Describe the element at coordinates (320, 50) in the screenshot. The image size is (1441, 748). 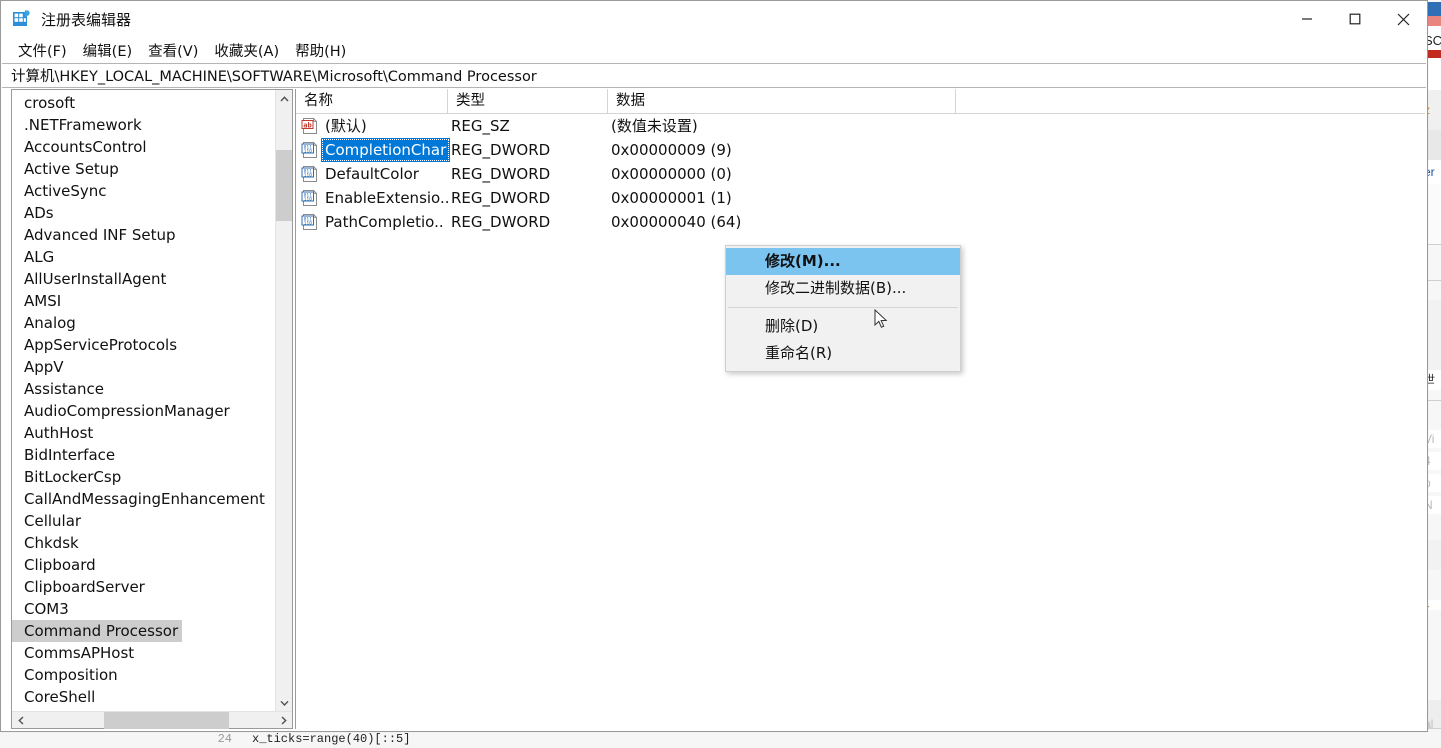
I see `menu-help: 帮助(H)` at that location.